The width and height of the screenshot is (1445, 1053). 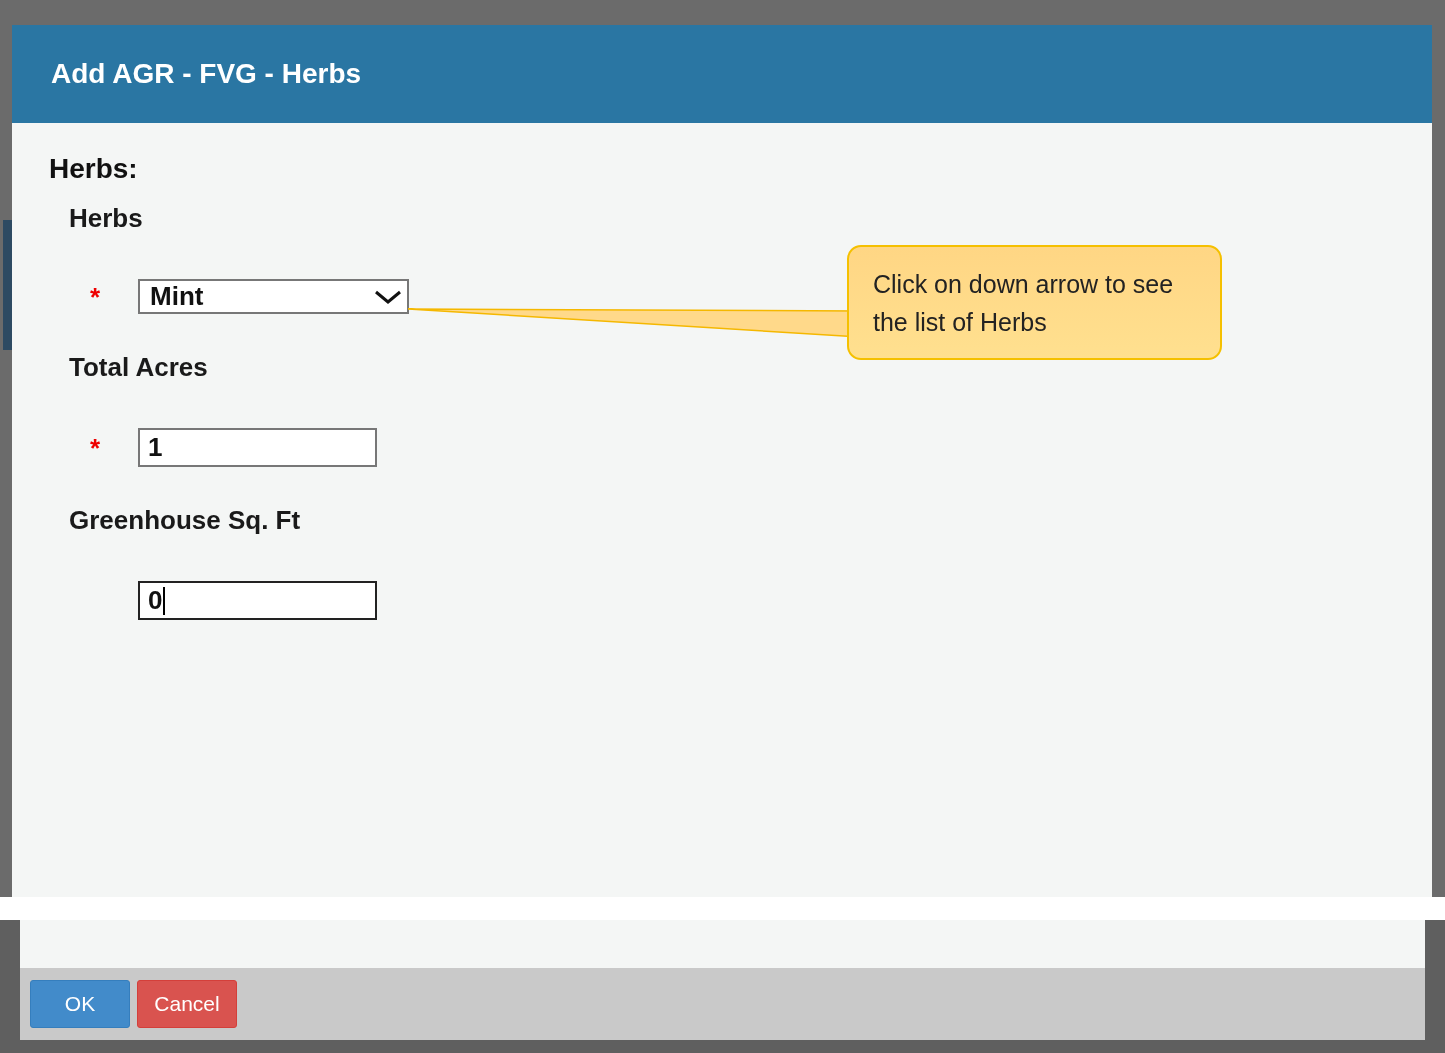 What do you see at coordinates (257, 600) in the screenshot?
I see `input-field: 0` at bounding box center [257, 600].